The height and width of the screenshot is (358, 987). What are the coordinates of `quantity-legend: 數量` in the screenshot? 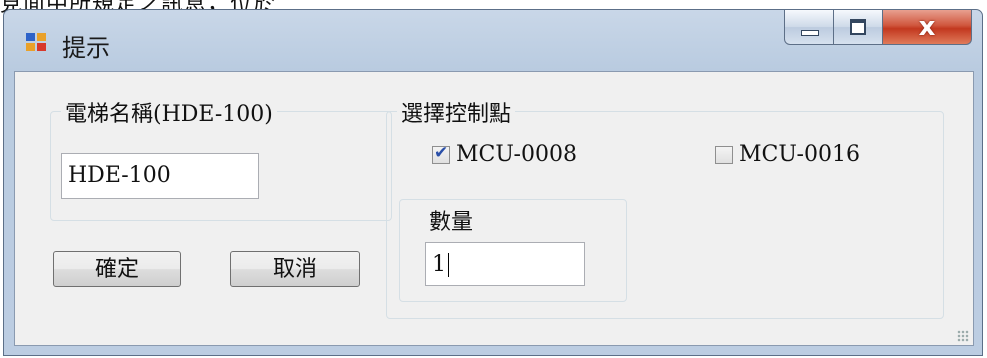 It's located at (451, 222).